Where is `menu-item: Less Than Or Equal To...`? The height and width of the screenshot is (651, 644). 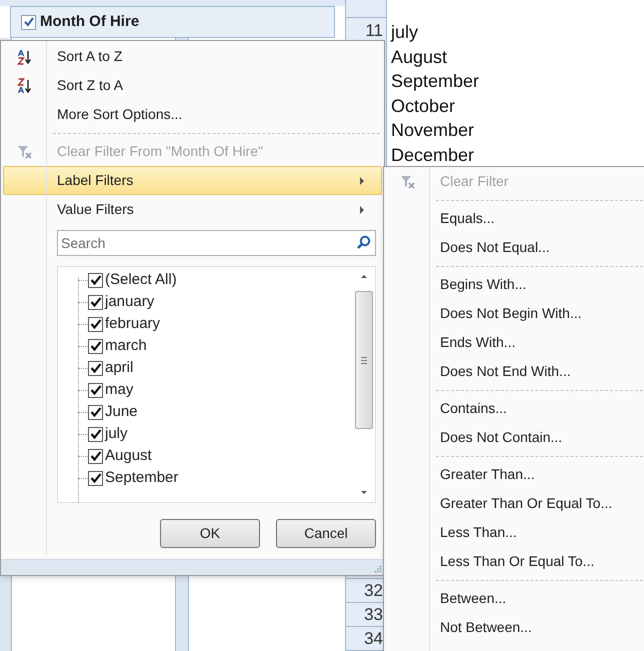 menu-item: Less Than Or Equal To... is located at coordinates (515, 561).